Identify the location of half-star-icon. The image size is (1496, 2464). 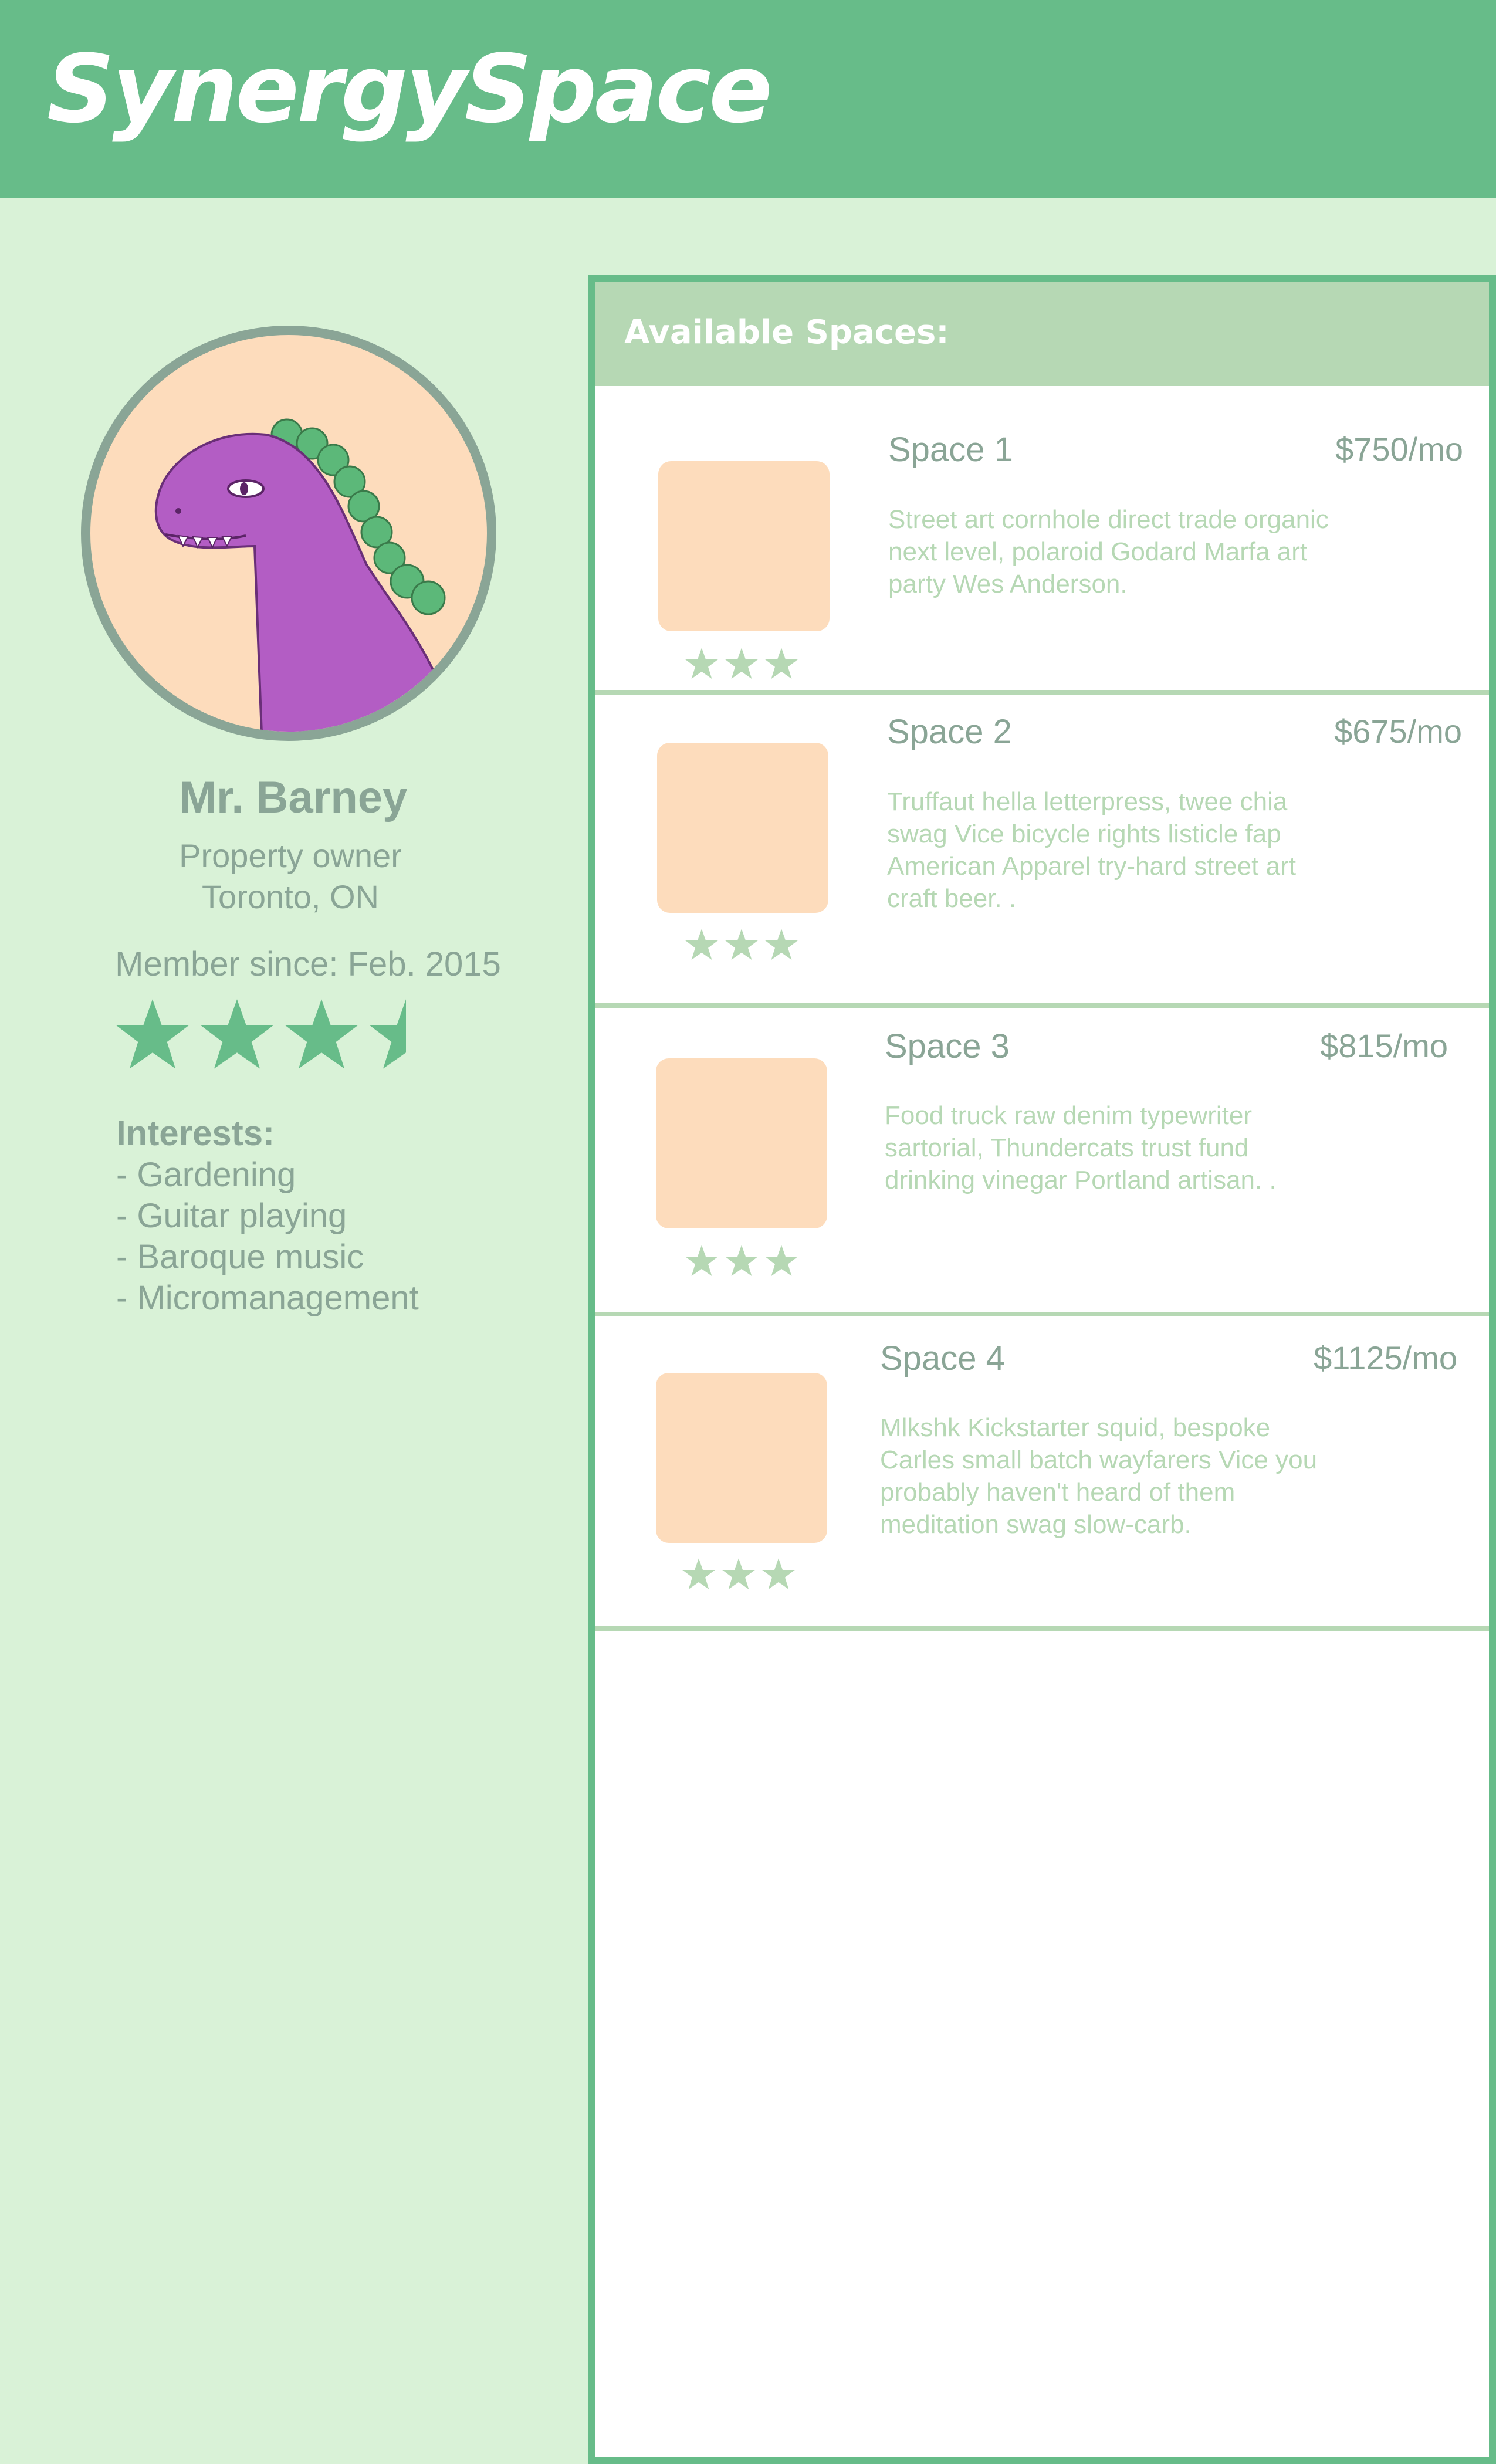
(387, 1034).